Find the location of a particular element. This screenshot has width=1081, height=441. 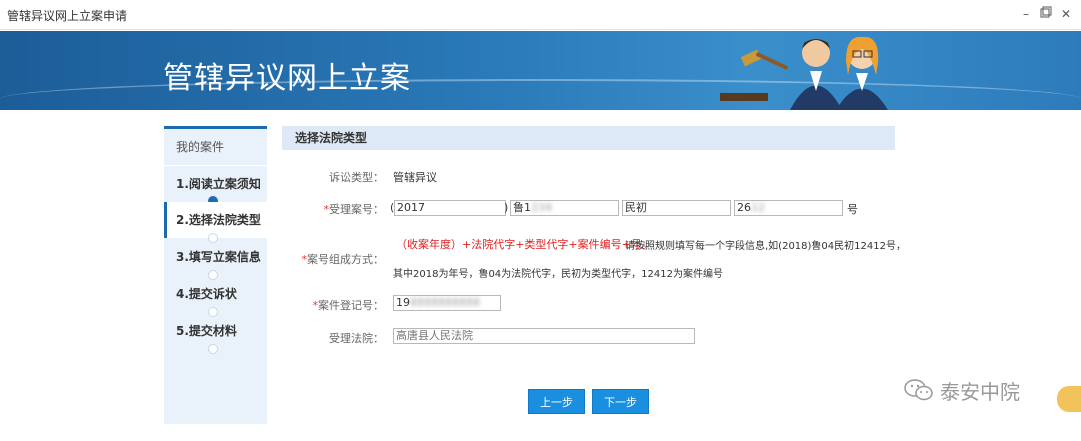

sidebar-step-label: 4.提交诉状 is located at coordinates (206, 294).